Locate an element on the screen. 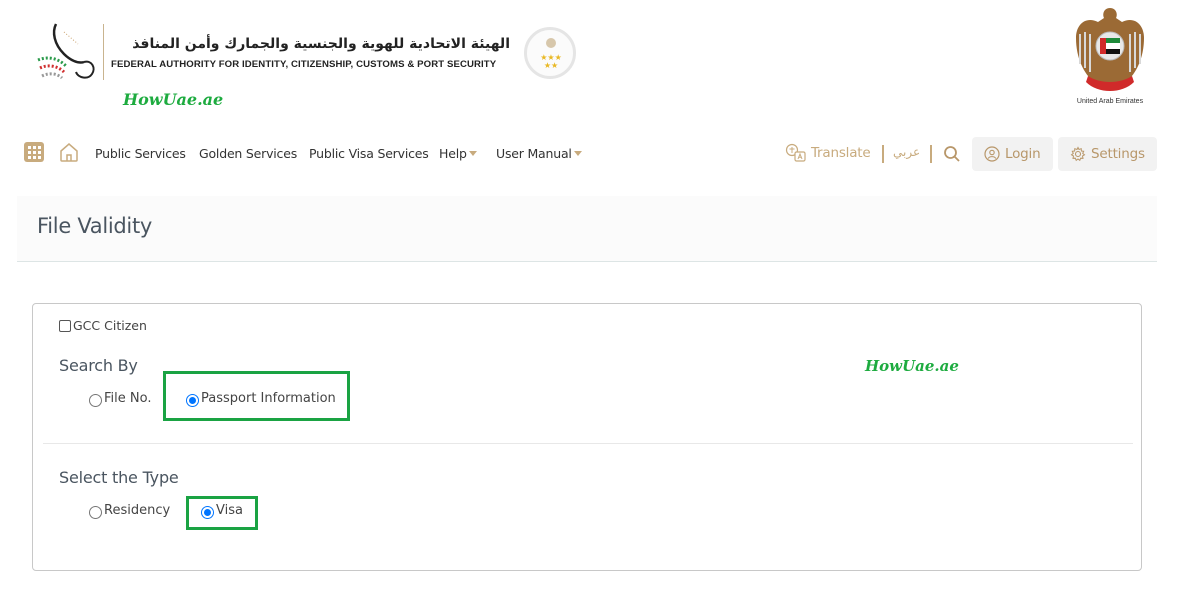 This screenshot has height=591, width=1186. gear-icon is located at coordinates (1078, 154).